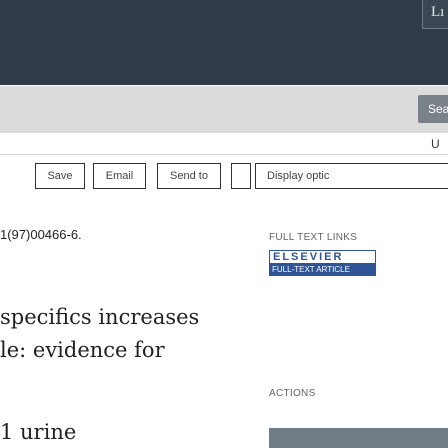 The image size is (448, 448). What do you see at coordinates (189, 176) in the screenshot?
I see `send-to-button: Send to` at bounding box center [189, 176].